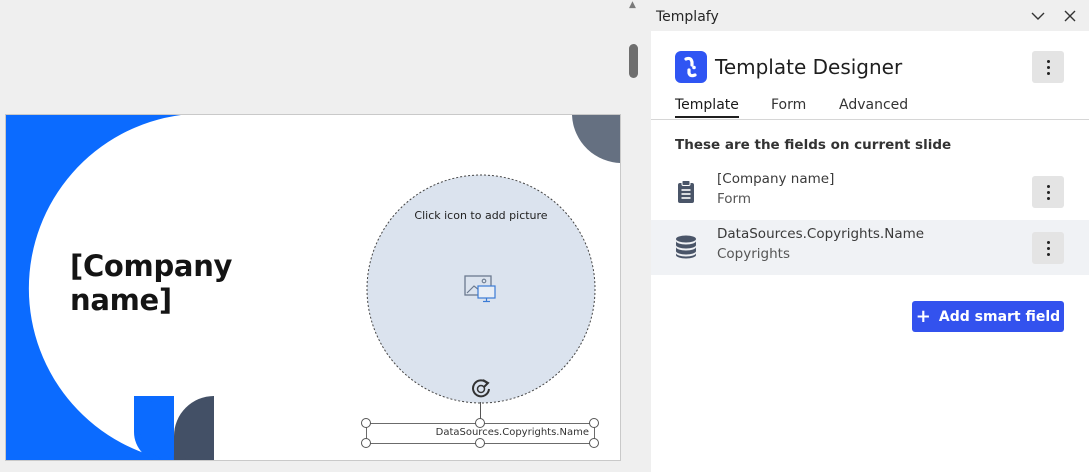 The height and width of the screenshot is (472, 1089). Describe the element at coordinates (788, 105) in the screenshot. I see `tab-form: Form` at that location.